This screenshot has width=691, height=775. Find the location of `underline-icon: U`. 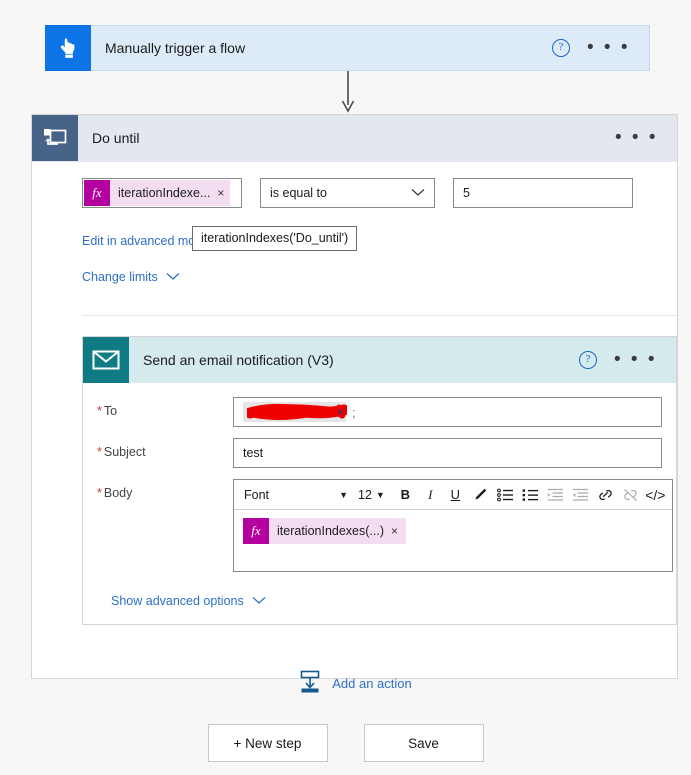

underline-icon: U is located at coordinates (455, 494).